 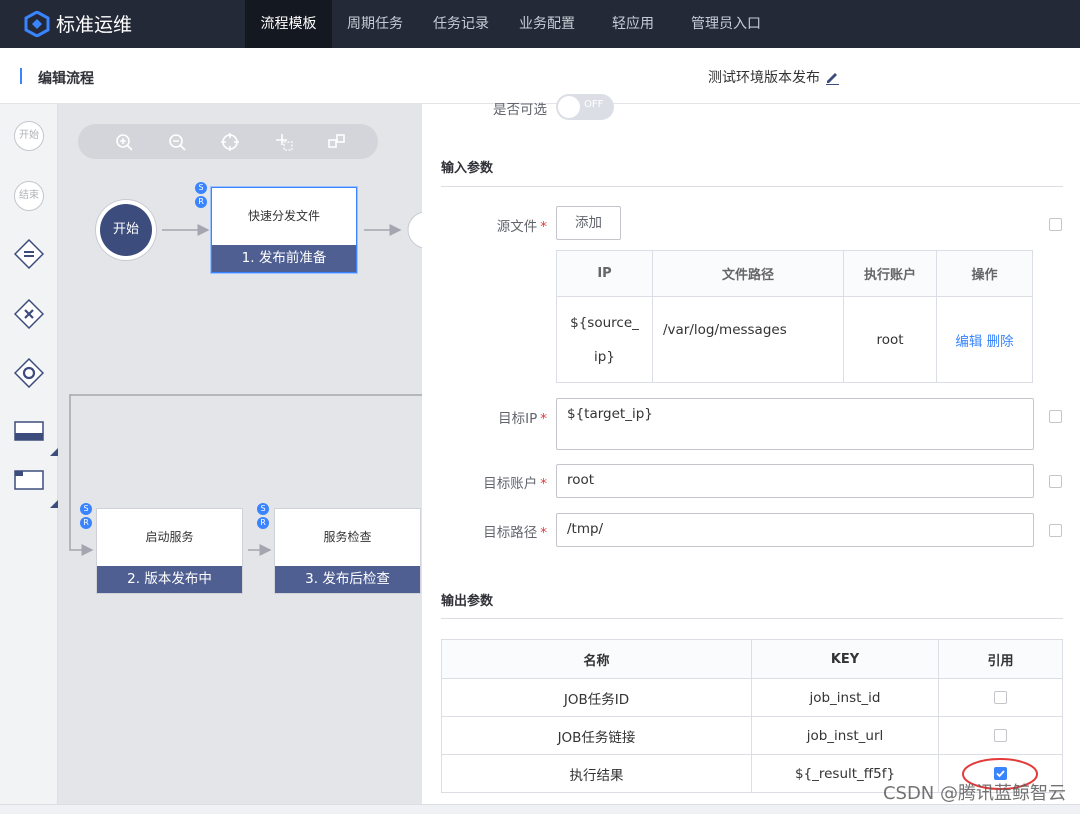 I want to click on col-header-key: KEY, so click(x=845, y=659).